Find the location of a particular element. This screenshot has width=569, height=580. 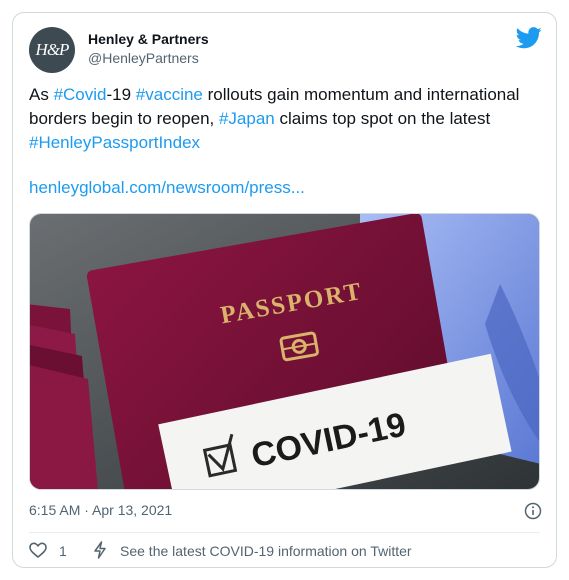

tweet-text-segment: As is located at coordinates (41, 94).